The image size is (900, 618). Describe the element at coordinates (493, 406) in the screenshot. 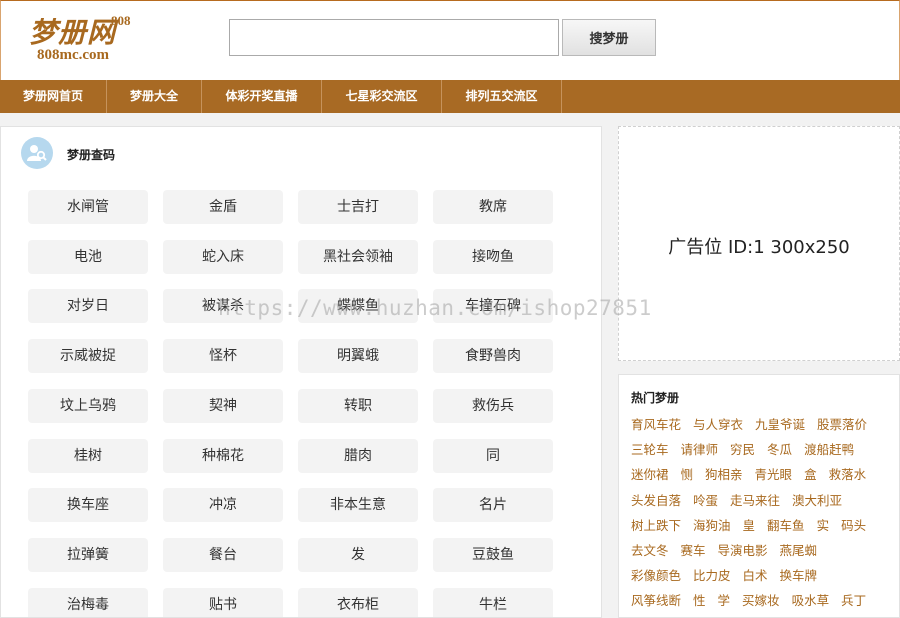

I see `dream-tag: 救伤兵` at that location.